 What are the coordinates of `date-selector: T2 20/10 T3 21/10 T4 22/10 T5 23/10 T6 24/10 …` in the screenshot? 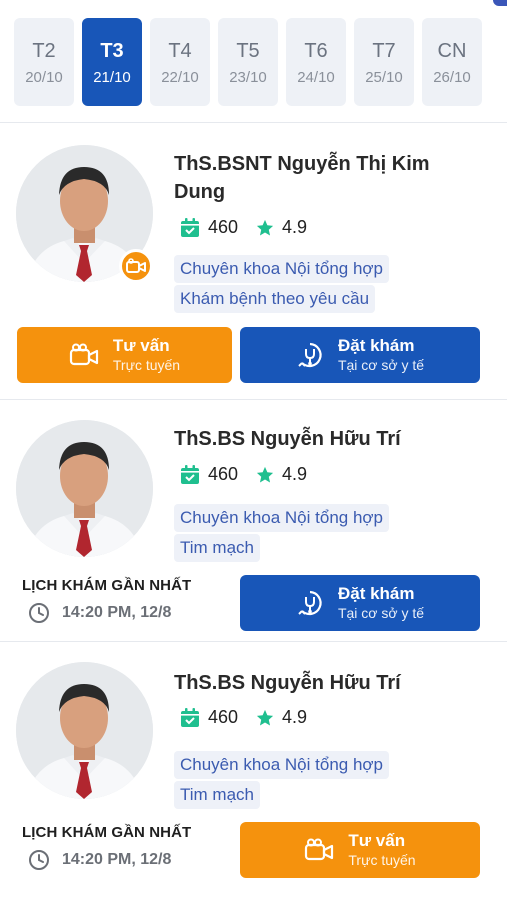 It's located at (248, 62).